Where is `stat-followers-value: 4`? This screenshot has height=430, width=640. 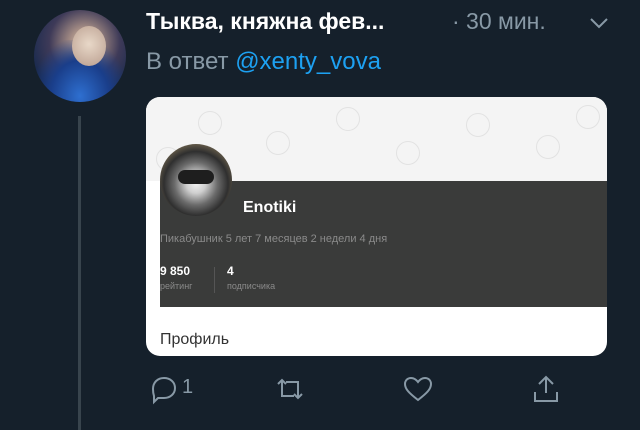 stat-followers-value: 4 is located at coordinates (230, 271).